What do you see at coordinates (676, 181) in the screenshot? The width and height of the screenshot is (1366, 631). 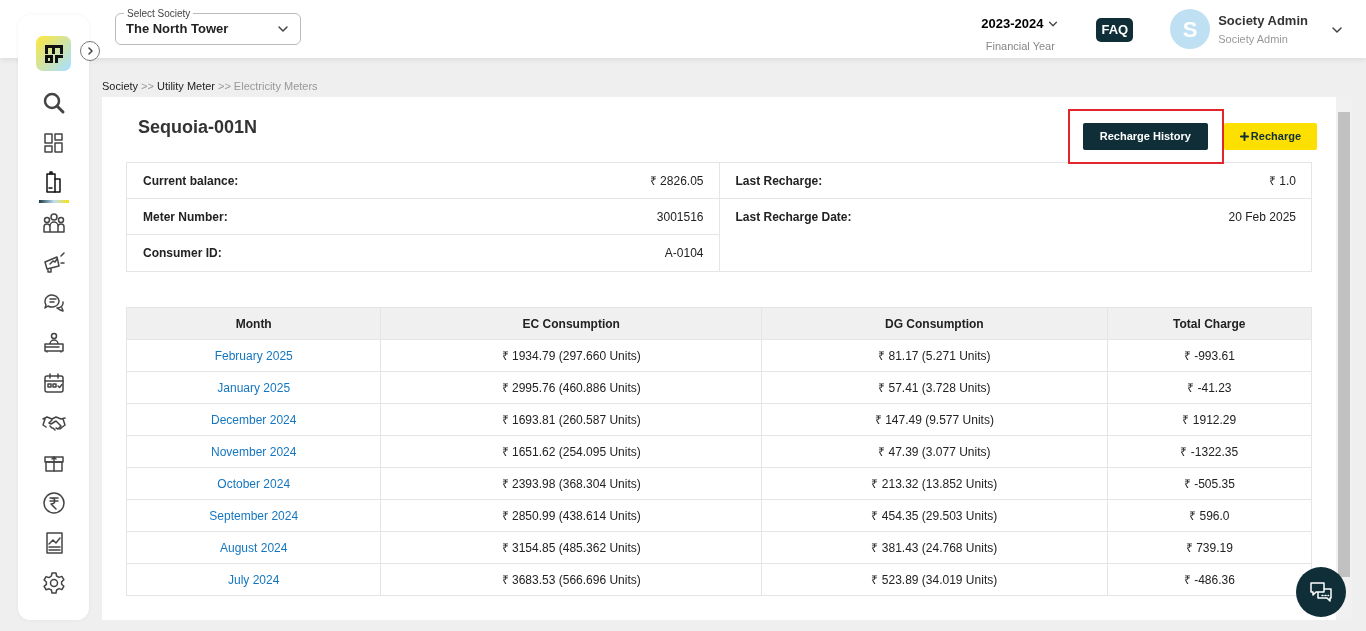 I see `detail-value: ₹ 2826.05` at bounding box center [676, 181].